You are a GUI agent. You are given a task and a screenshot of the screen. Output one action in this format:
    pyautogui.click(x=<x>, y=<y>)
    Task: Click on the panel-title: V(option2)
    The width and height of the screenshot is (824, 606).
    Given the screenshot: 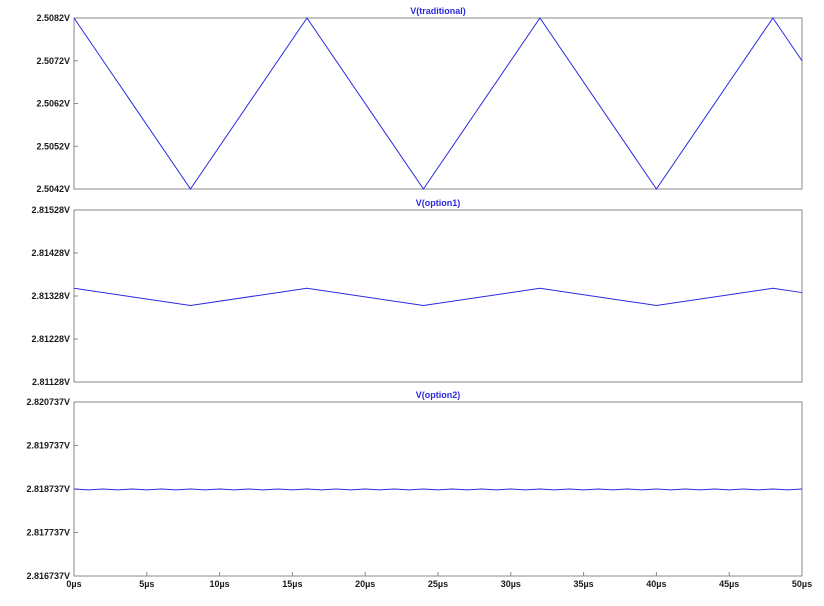 What is the action you would take?
    pyautogui.click(x=438, y=395)
    